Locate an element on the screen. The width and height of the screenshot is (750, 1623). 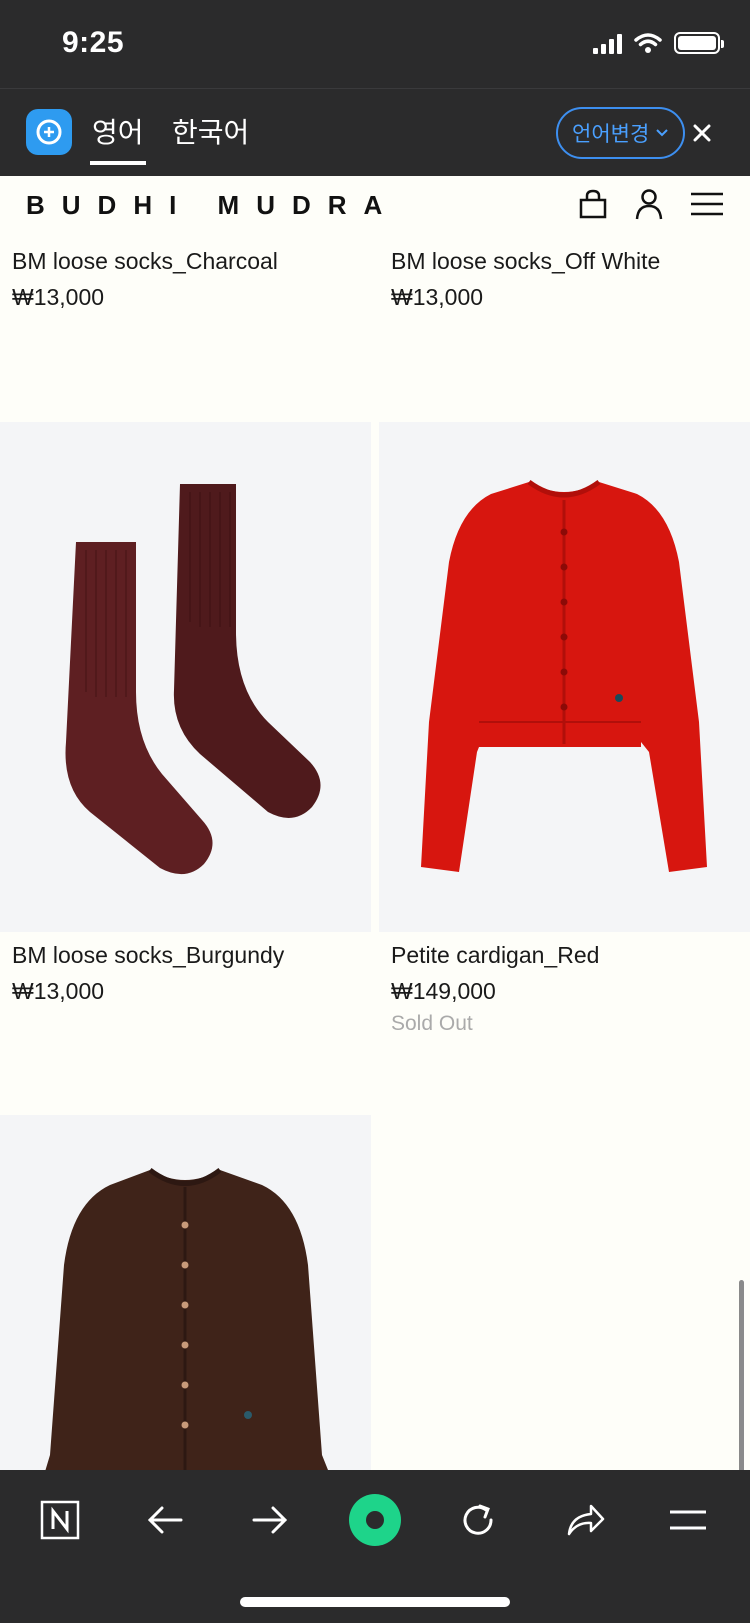
status-icons is located at coordinates (658, 43).